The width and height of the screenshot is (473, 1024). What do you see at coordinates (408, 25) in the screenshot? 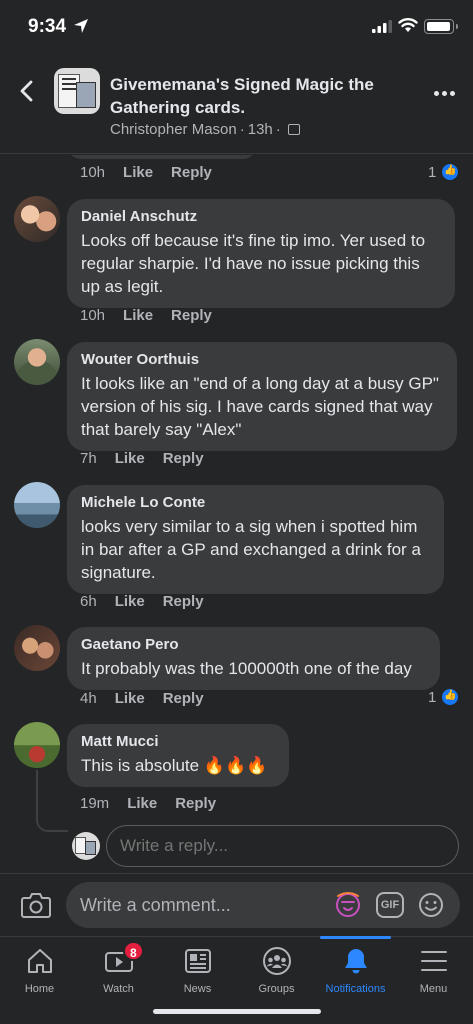
I see `wifi-icon` at bounding box center [408, 25].